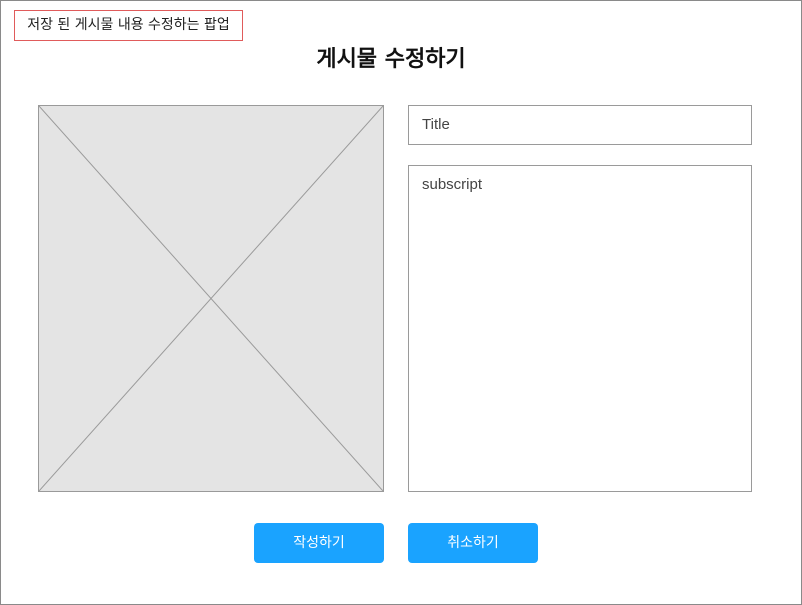 The height and width of the screenshot is (605, 802). What do you see at coordinates (452, 184) in the screenshot?
I see `subscript-textarea-placeholder: subscript` at bounding box center [452, 184].